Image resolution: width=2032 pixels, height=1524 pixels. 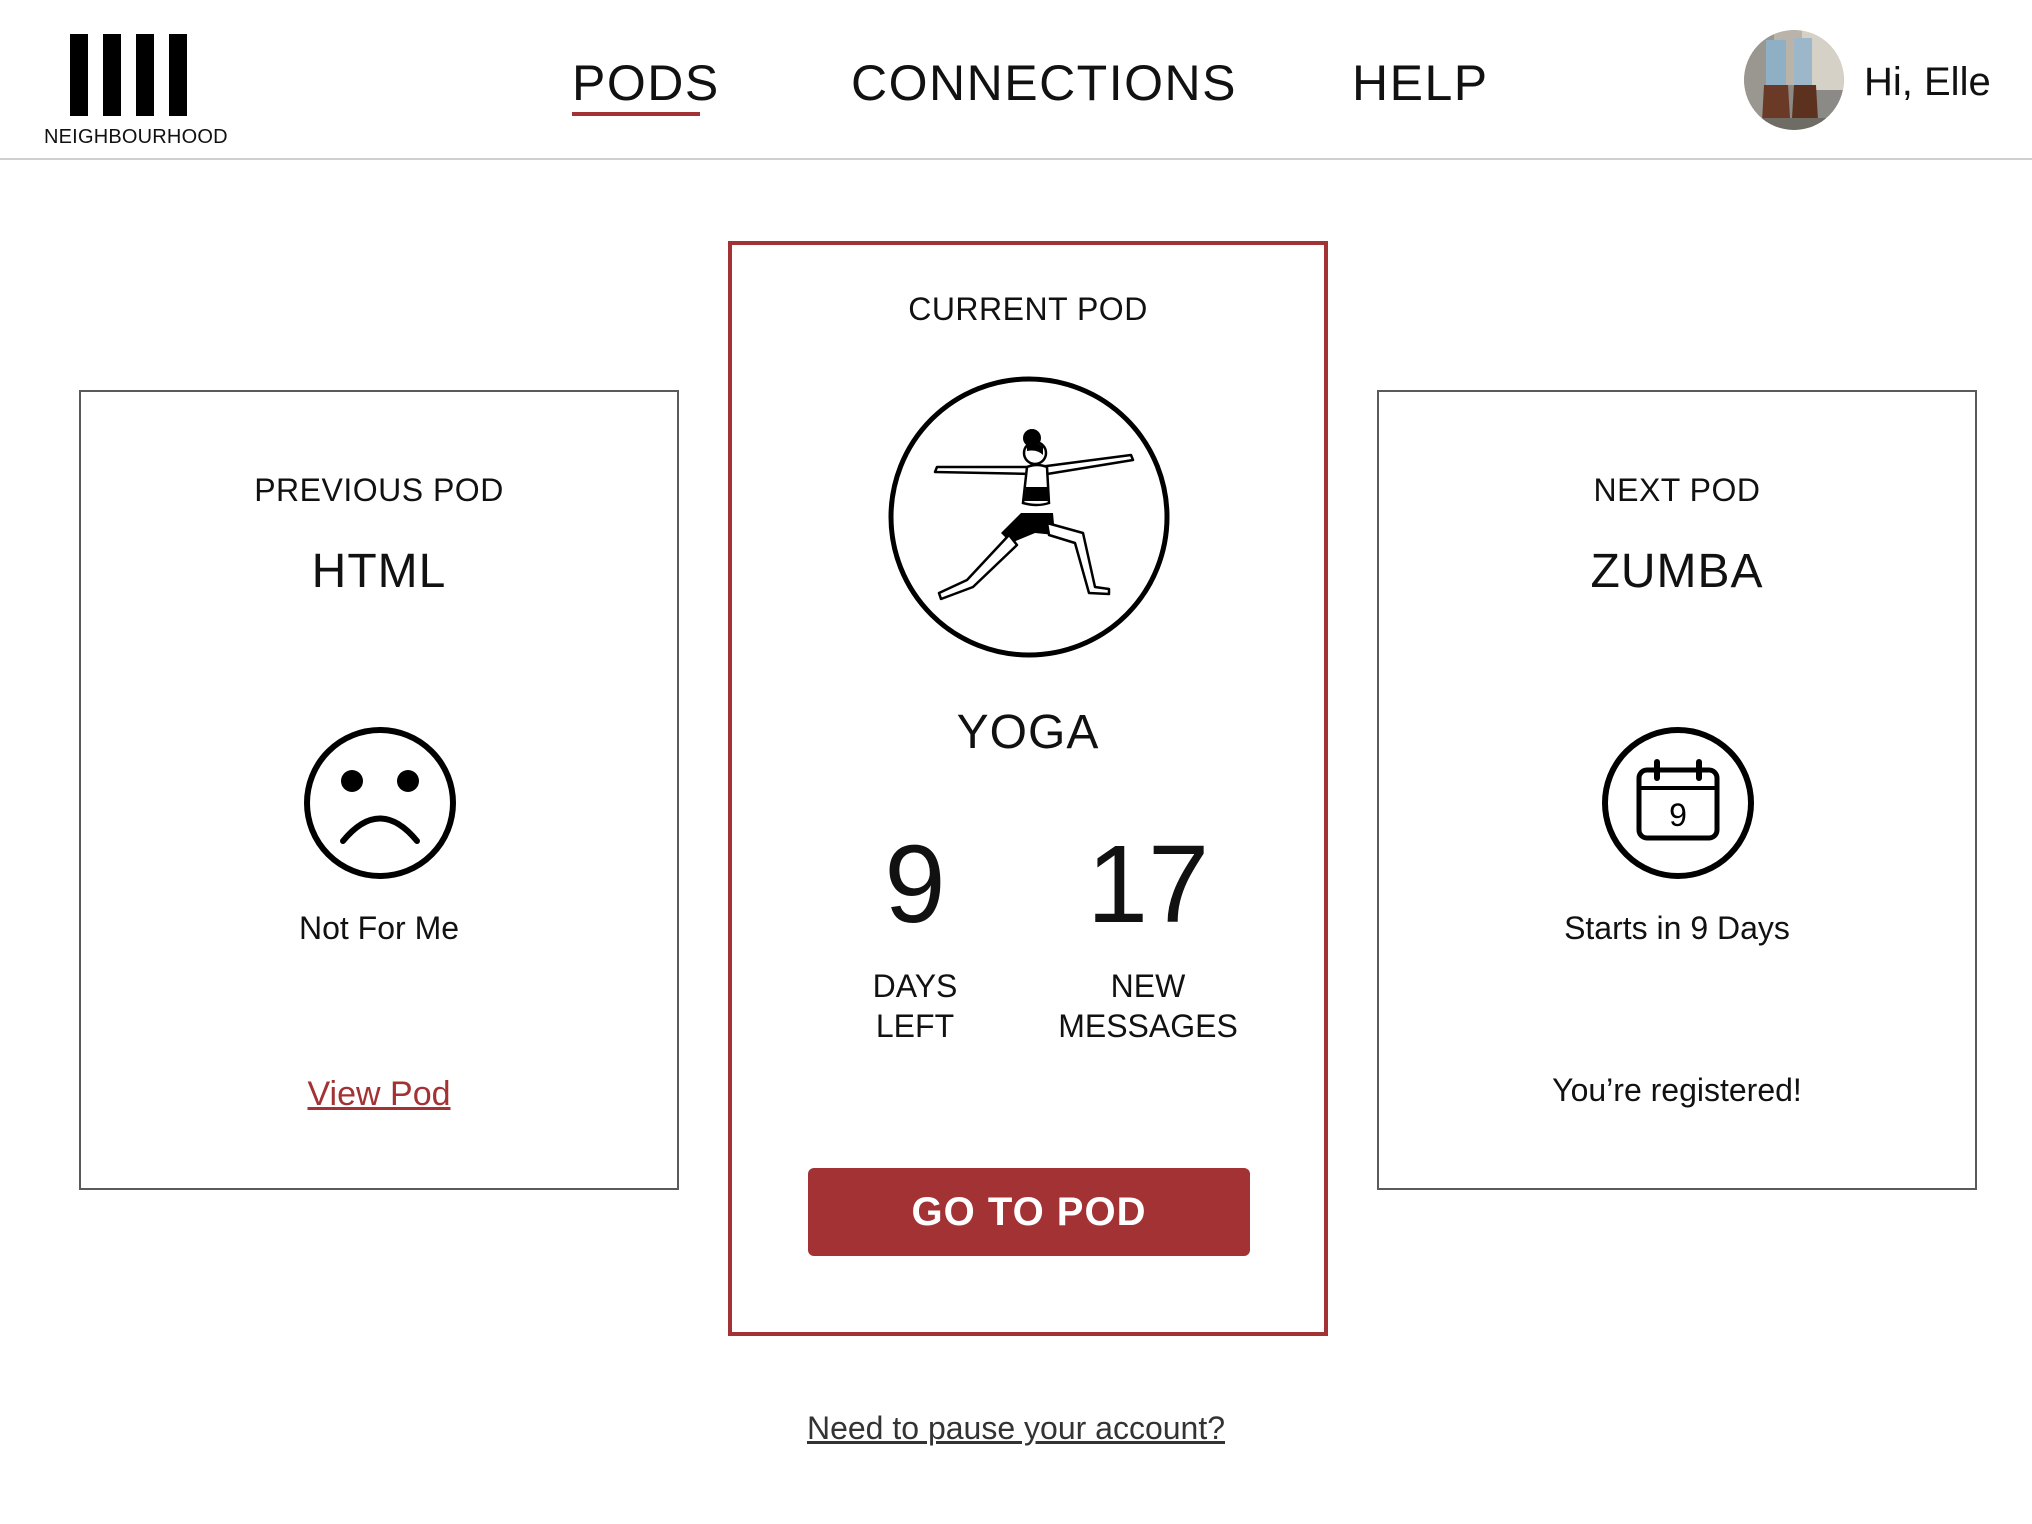 I want to click on nav-help: HELP, so click(x=1420, y=83).